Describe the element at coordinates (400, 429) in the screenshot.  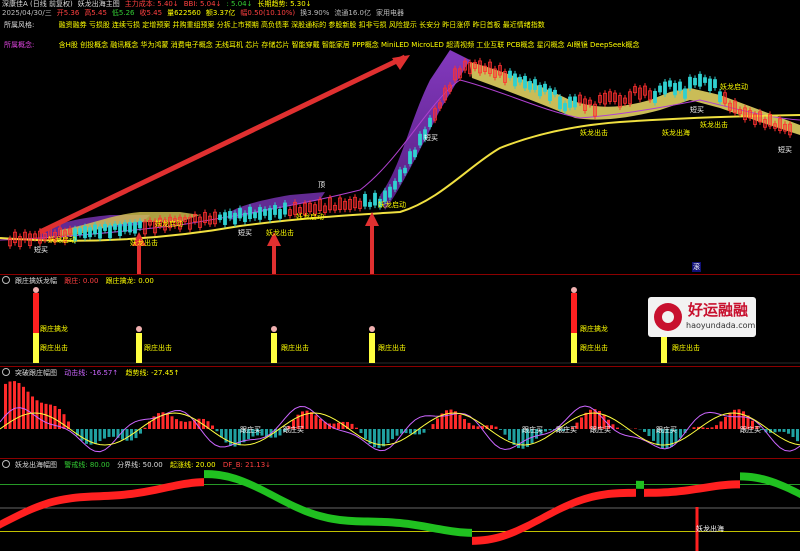
I see `trend-line` at that location.